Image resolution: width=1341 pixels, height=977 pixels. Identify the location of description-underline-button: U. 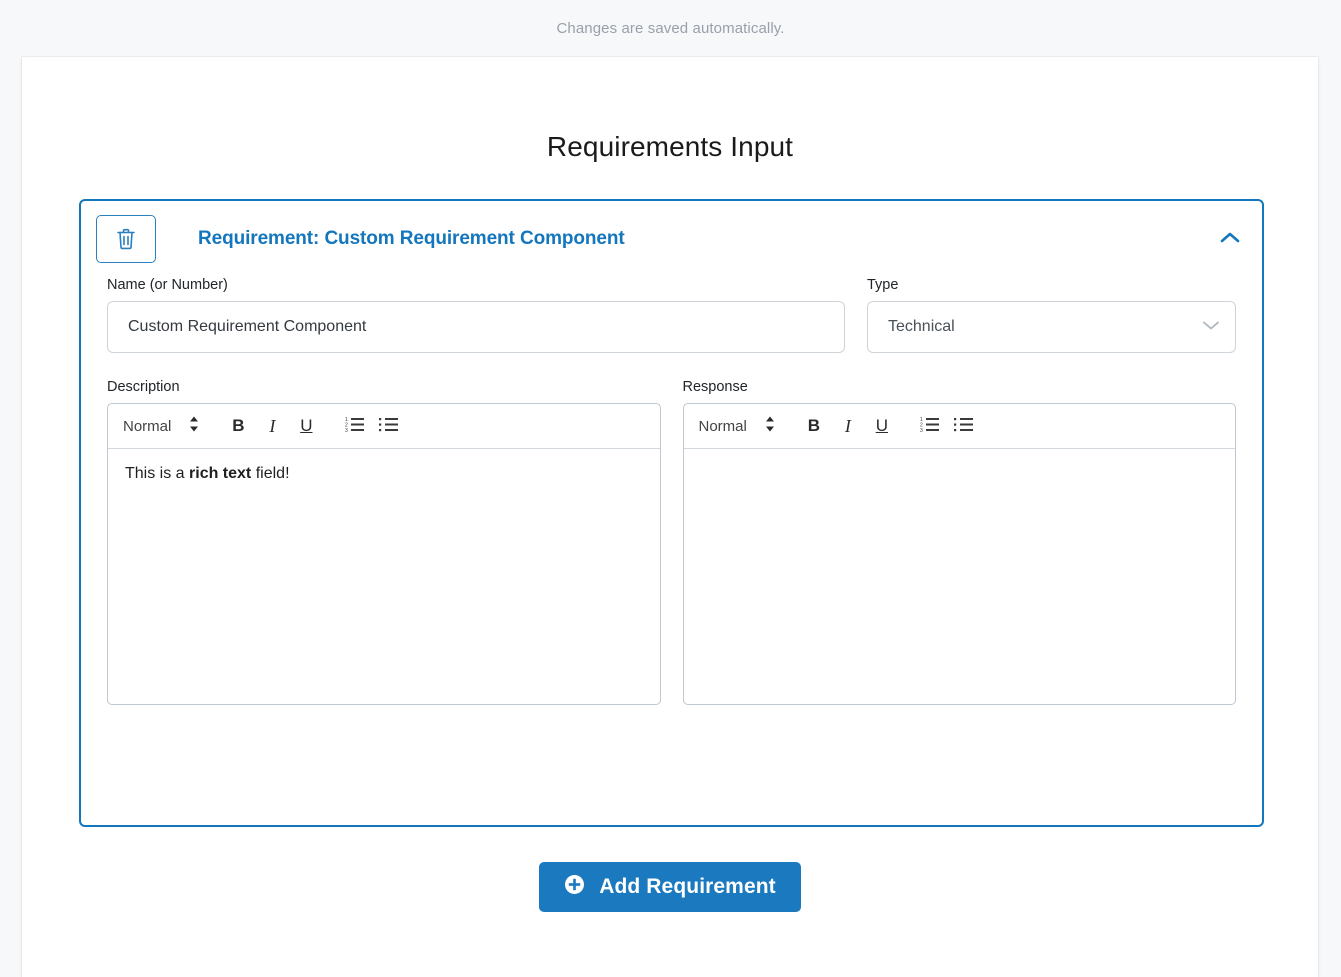
(306, 426).